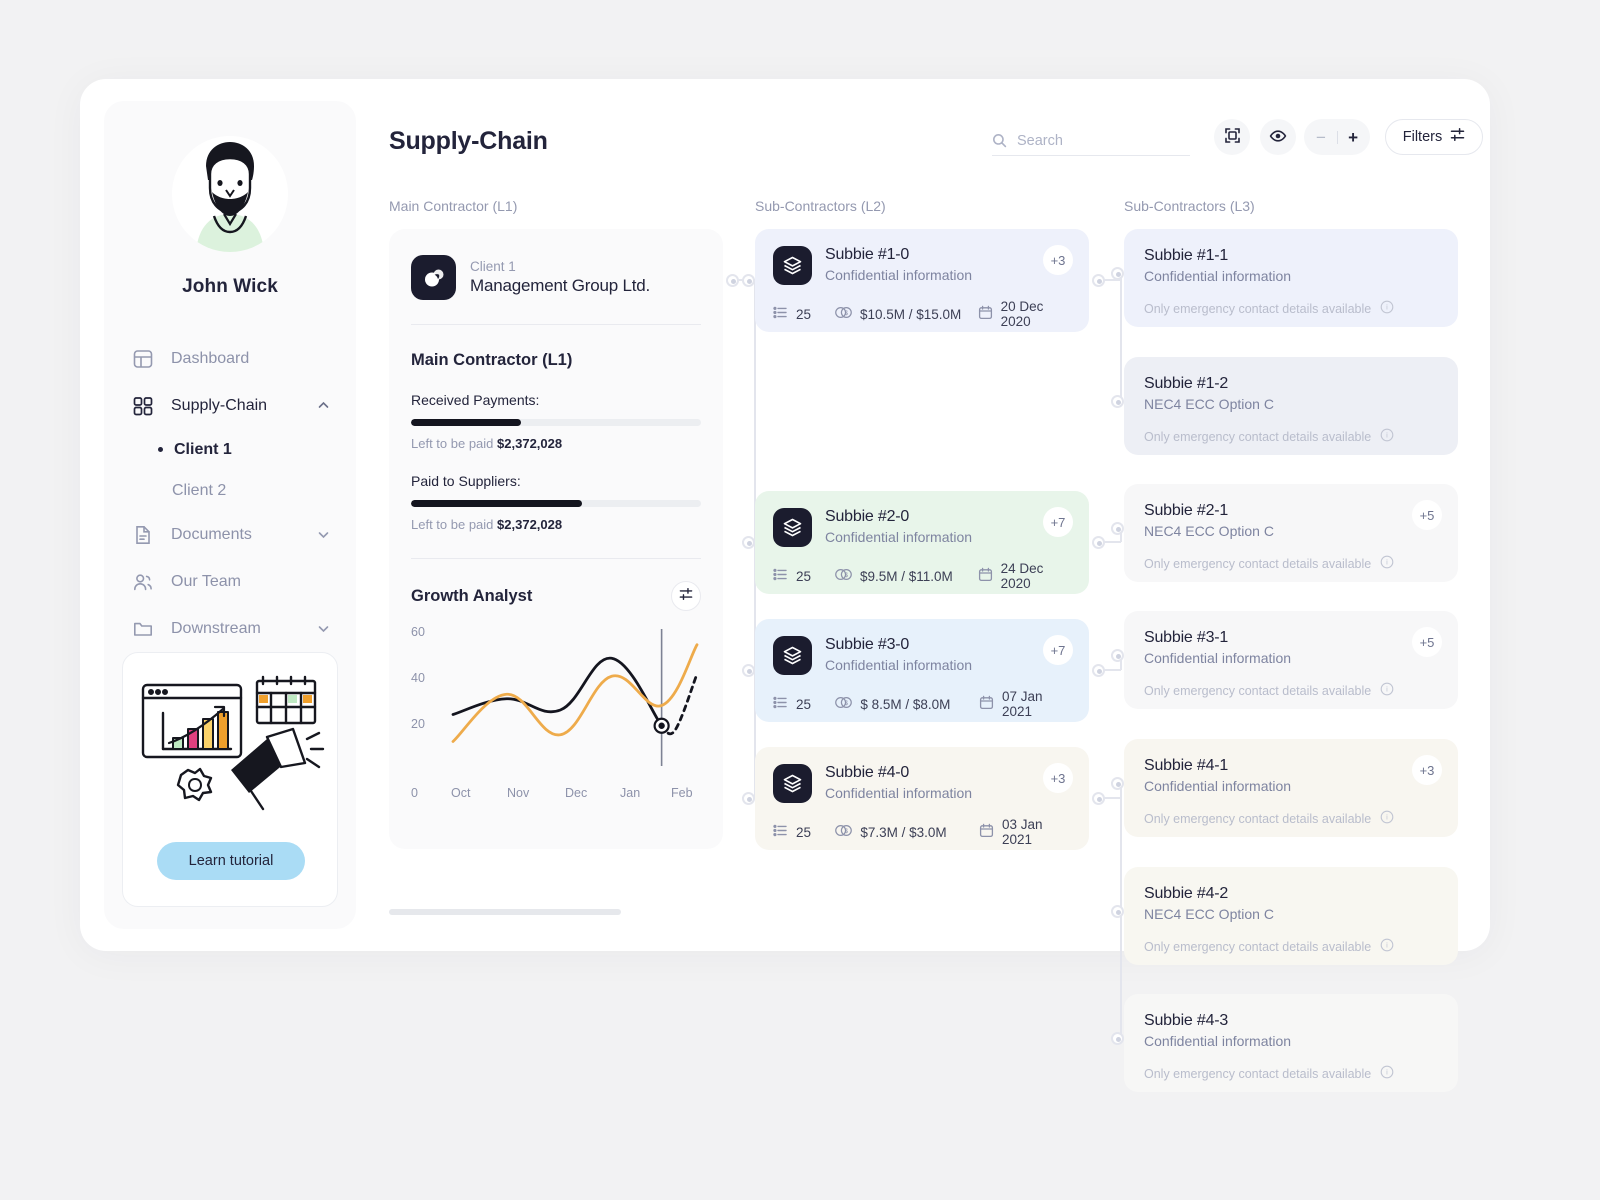 The image size is (1600, 1200). Describe the element at coordinates (1103, 140) in the screenshot. I see `search-input` at that location.